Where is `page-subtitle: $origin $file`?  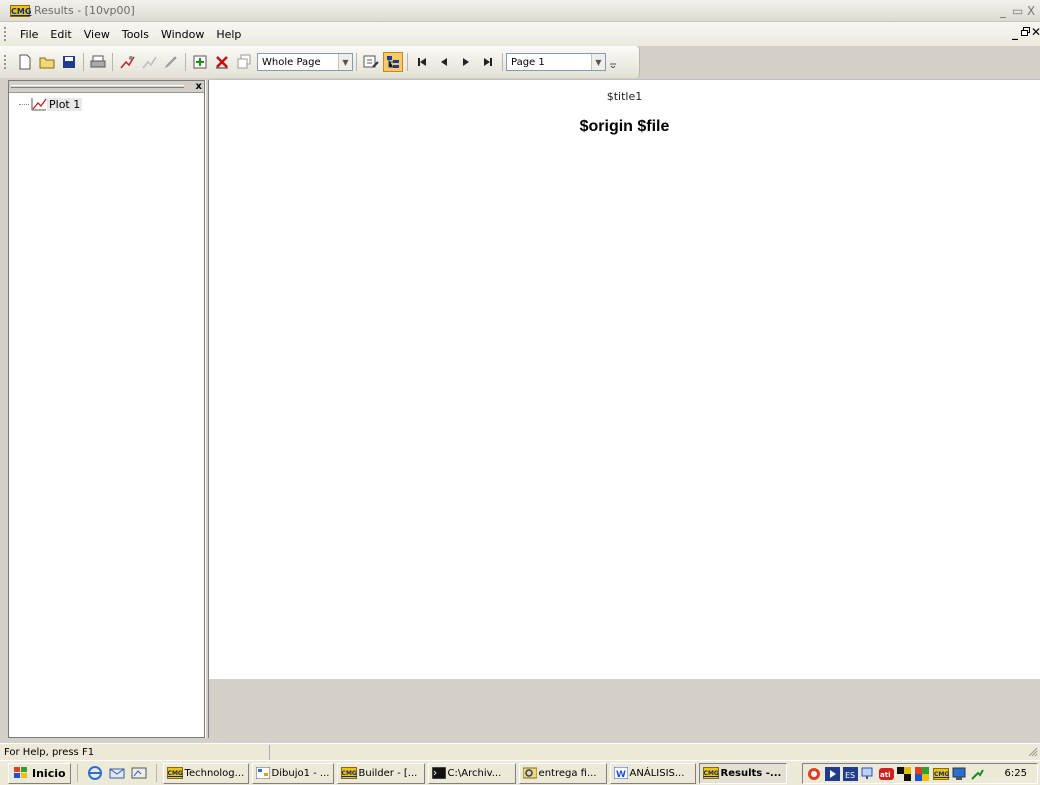 page-subtitle: $origin $file is located at coordinates (624, 126).